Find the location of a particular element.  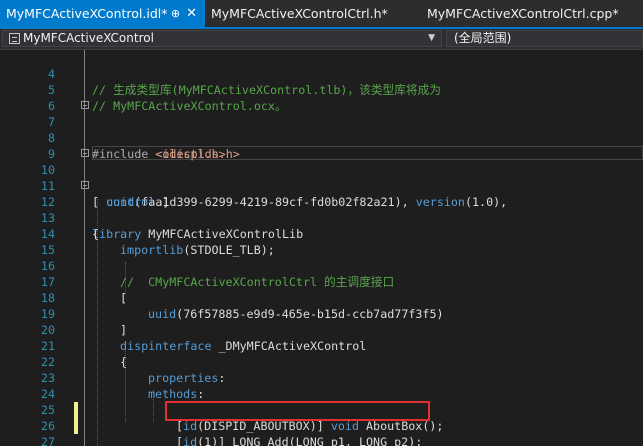

code-line: 6 is located at coordinates (321, 97).